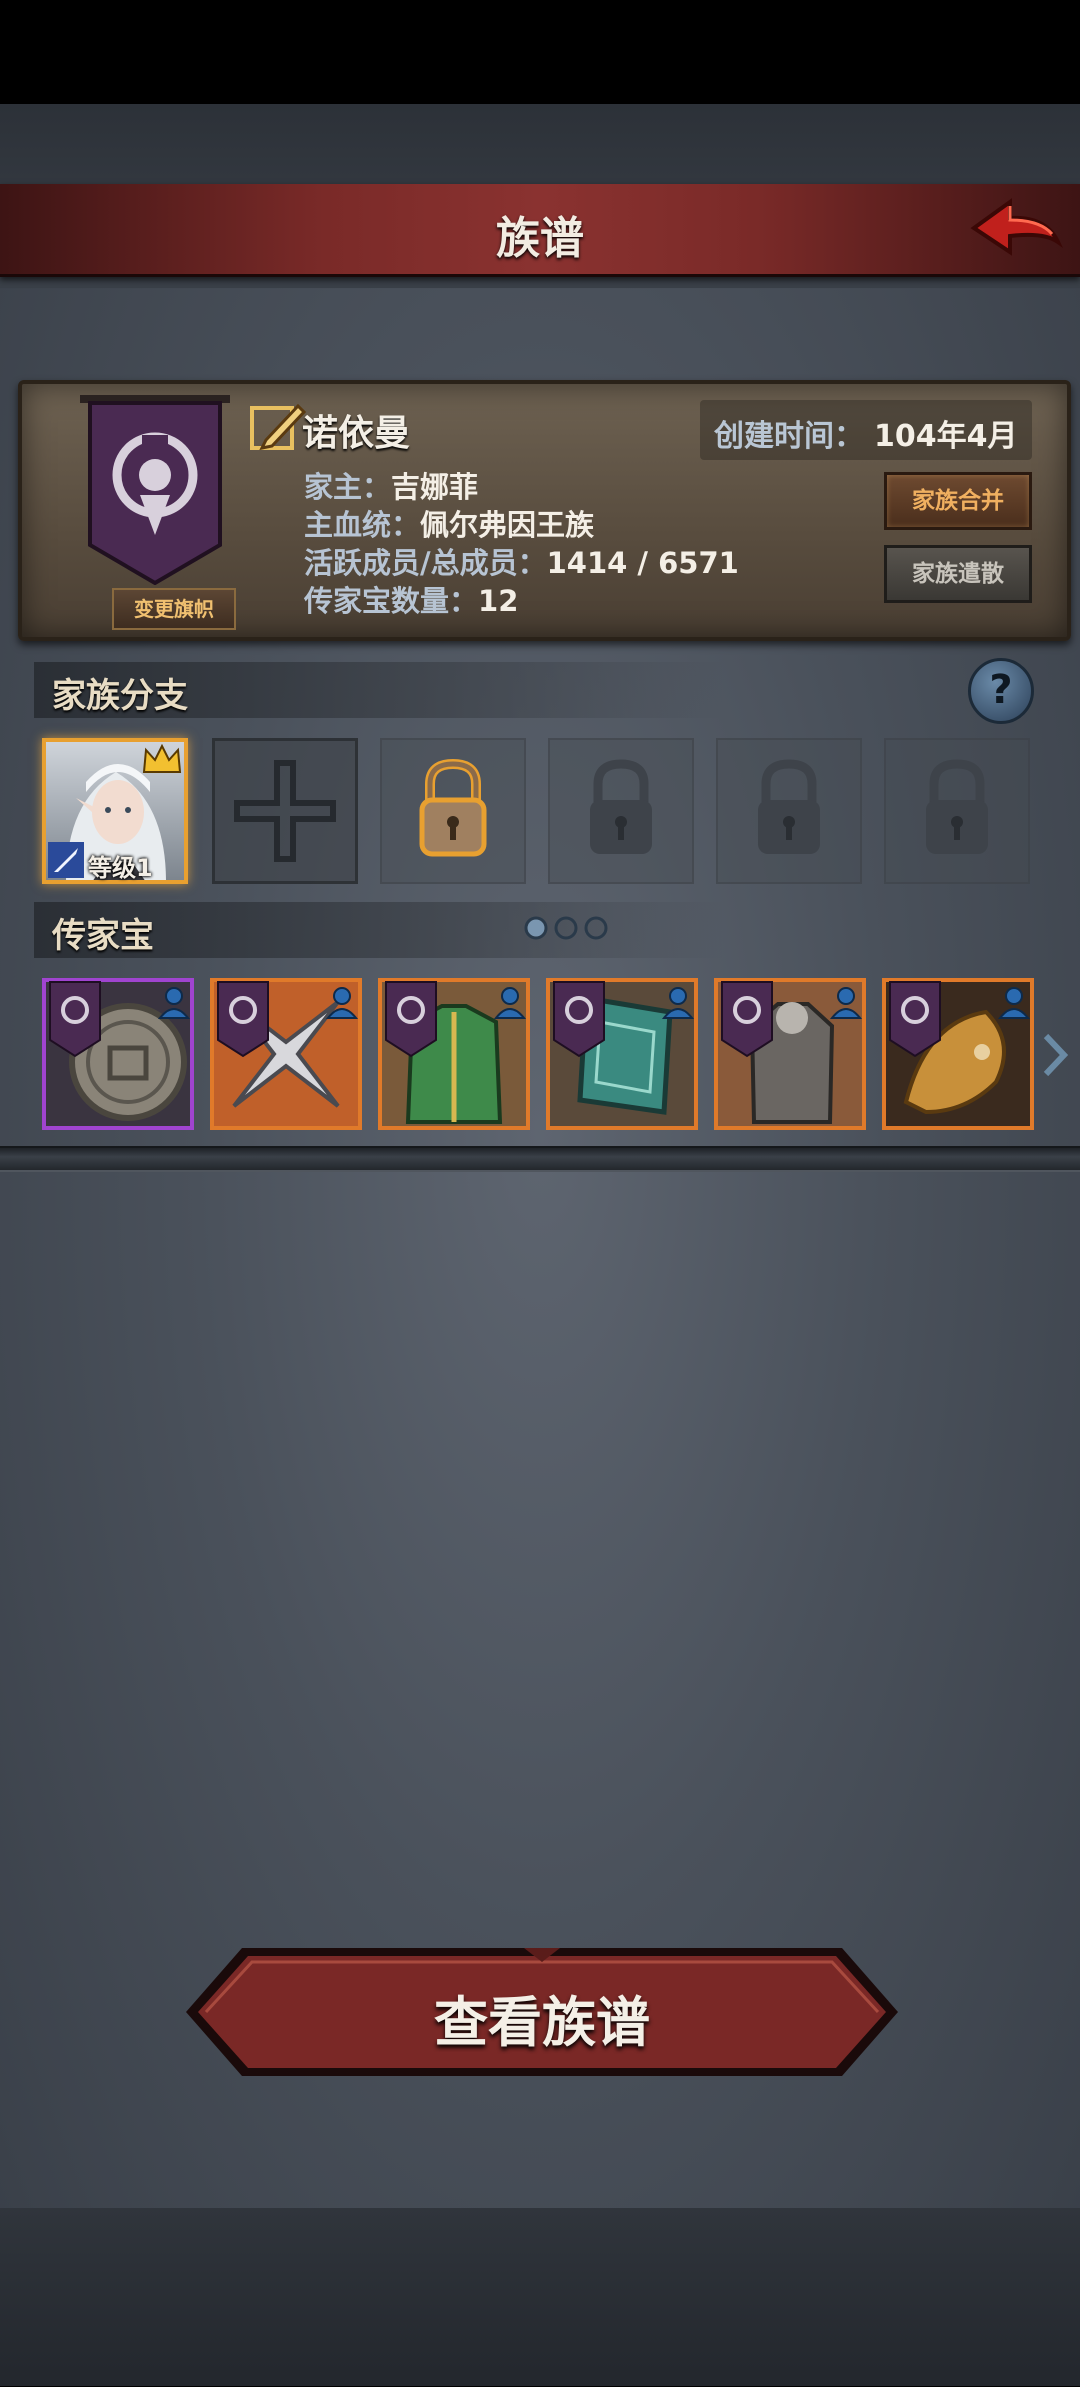  I want to click on bloodline-row: 主血统：佩尔弗因王族, so click(449, 523).